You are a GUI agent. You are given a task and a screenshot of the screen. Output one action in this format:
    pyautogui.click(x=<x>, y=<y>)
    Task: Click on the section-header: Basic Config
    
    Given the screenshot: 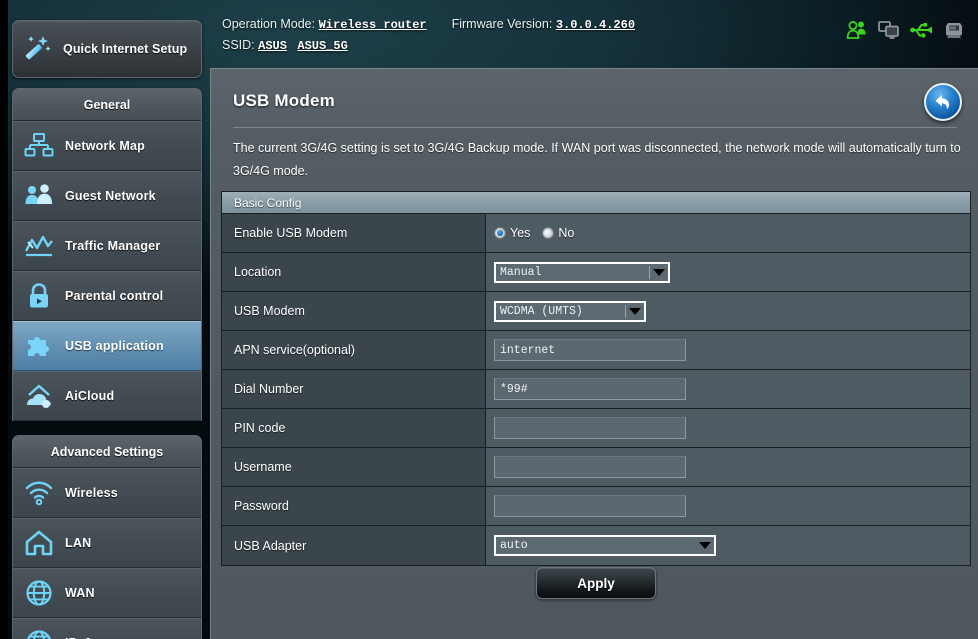 What is the action you would take?
    pyautogui.click(x=596, y=203)
    